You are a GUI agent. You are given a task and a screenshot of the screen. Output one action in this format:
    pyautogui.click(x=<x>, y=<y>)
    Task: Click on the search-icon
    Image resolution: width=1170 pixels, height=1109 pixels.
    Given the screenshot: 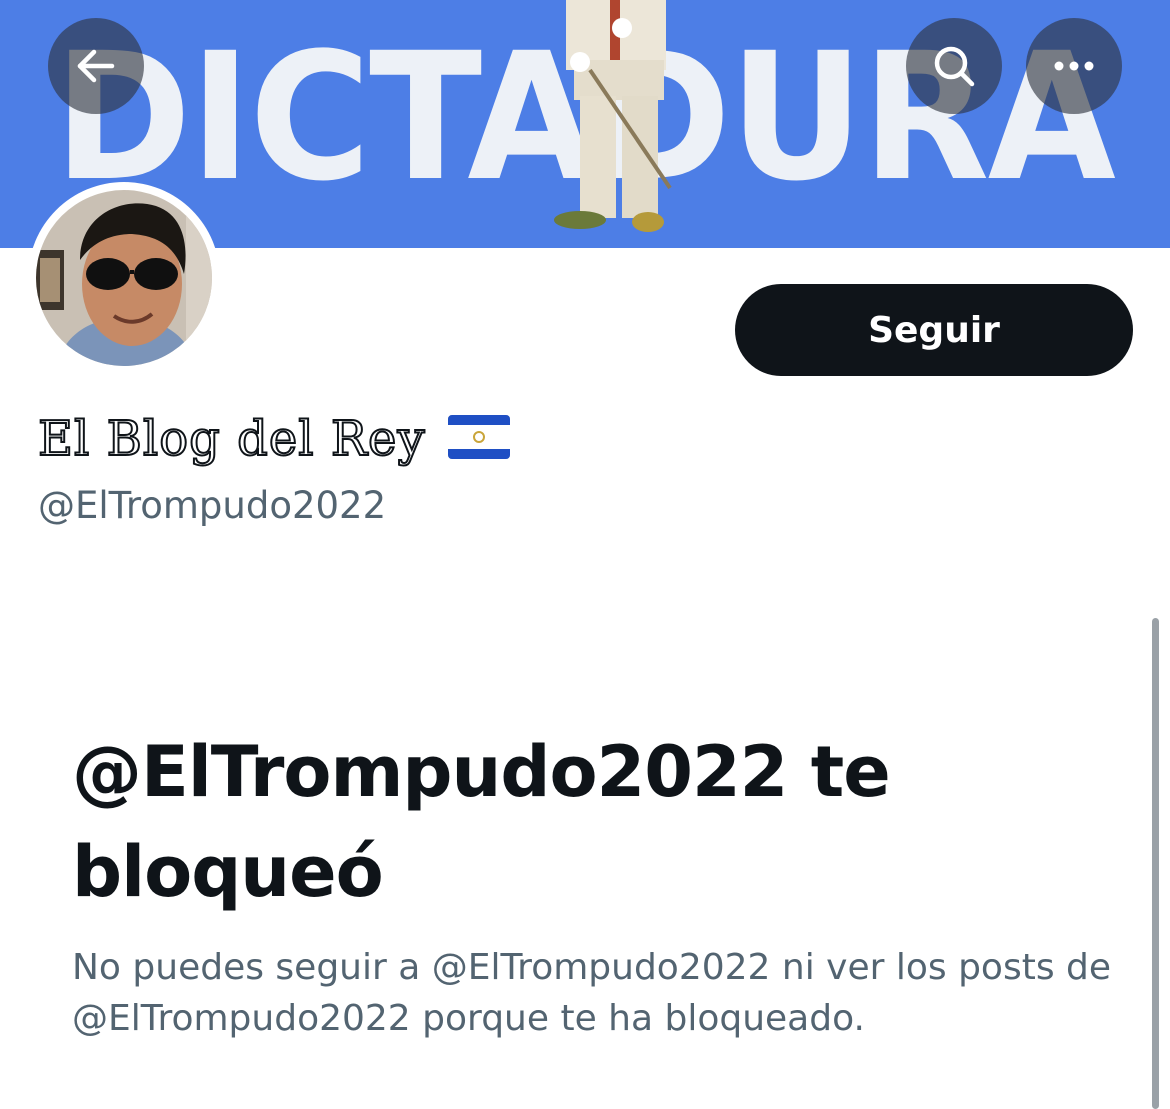 What is the action you would take?
    pyautogui.click(x=954, y=66)
    